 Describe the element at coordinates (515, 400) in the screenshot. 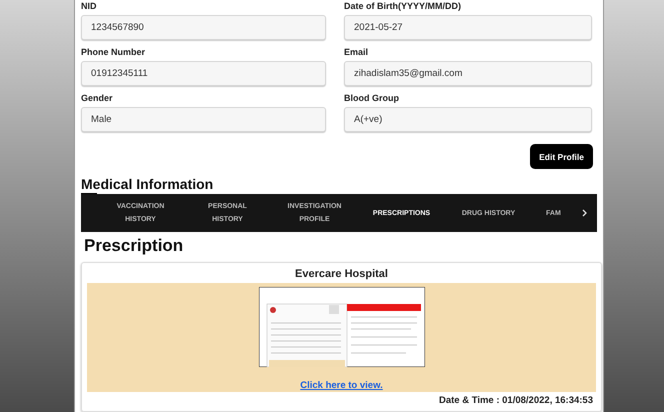

I see `date-time: Date & Time : 01/08/2022, 16:34:53` at that location.